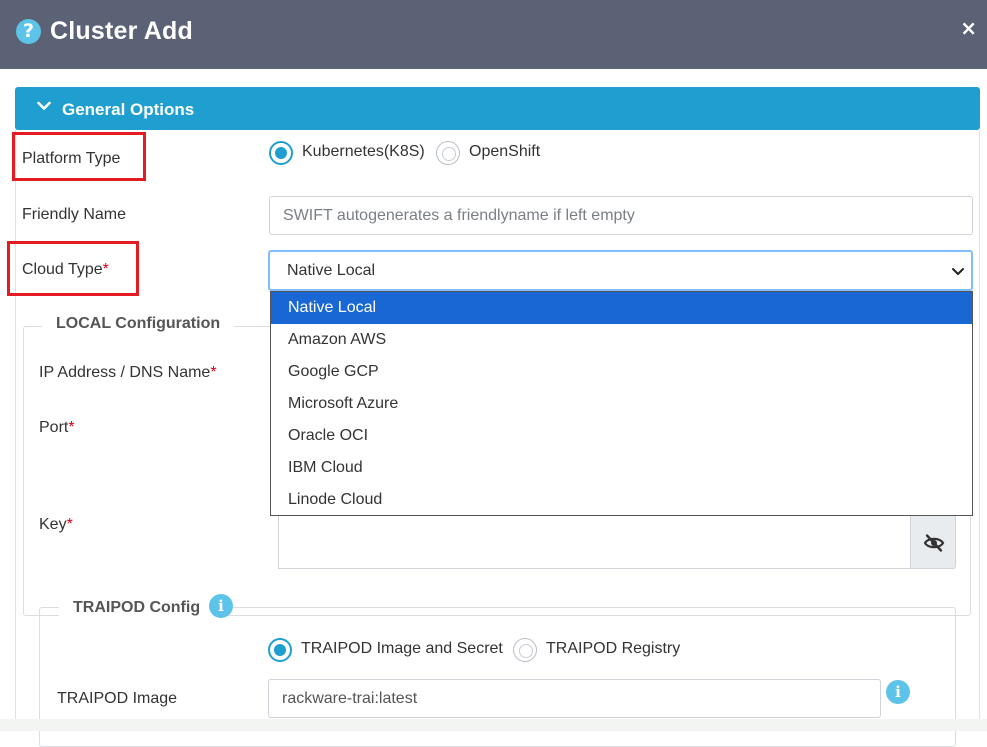 The height and width of the screenshot is (747, 987). I want to click on traipod-image-value: rackware-trai:latest, so click(350, 698).